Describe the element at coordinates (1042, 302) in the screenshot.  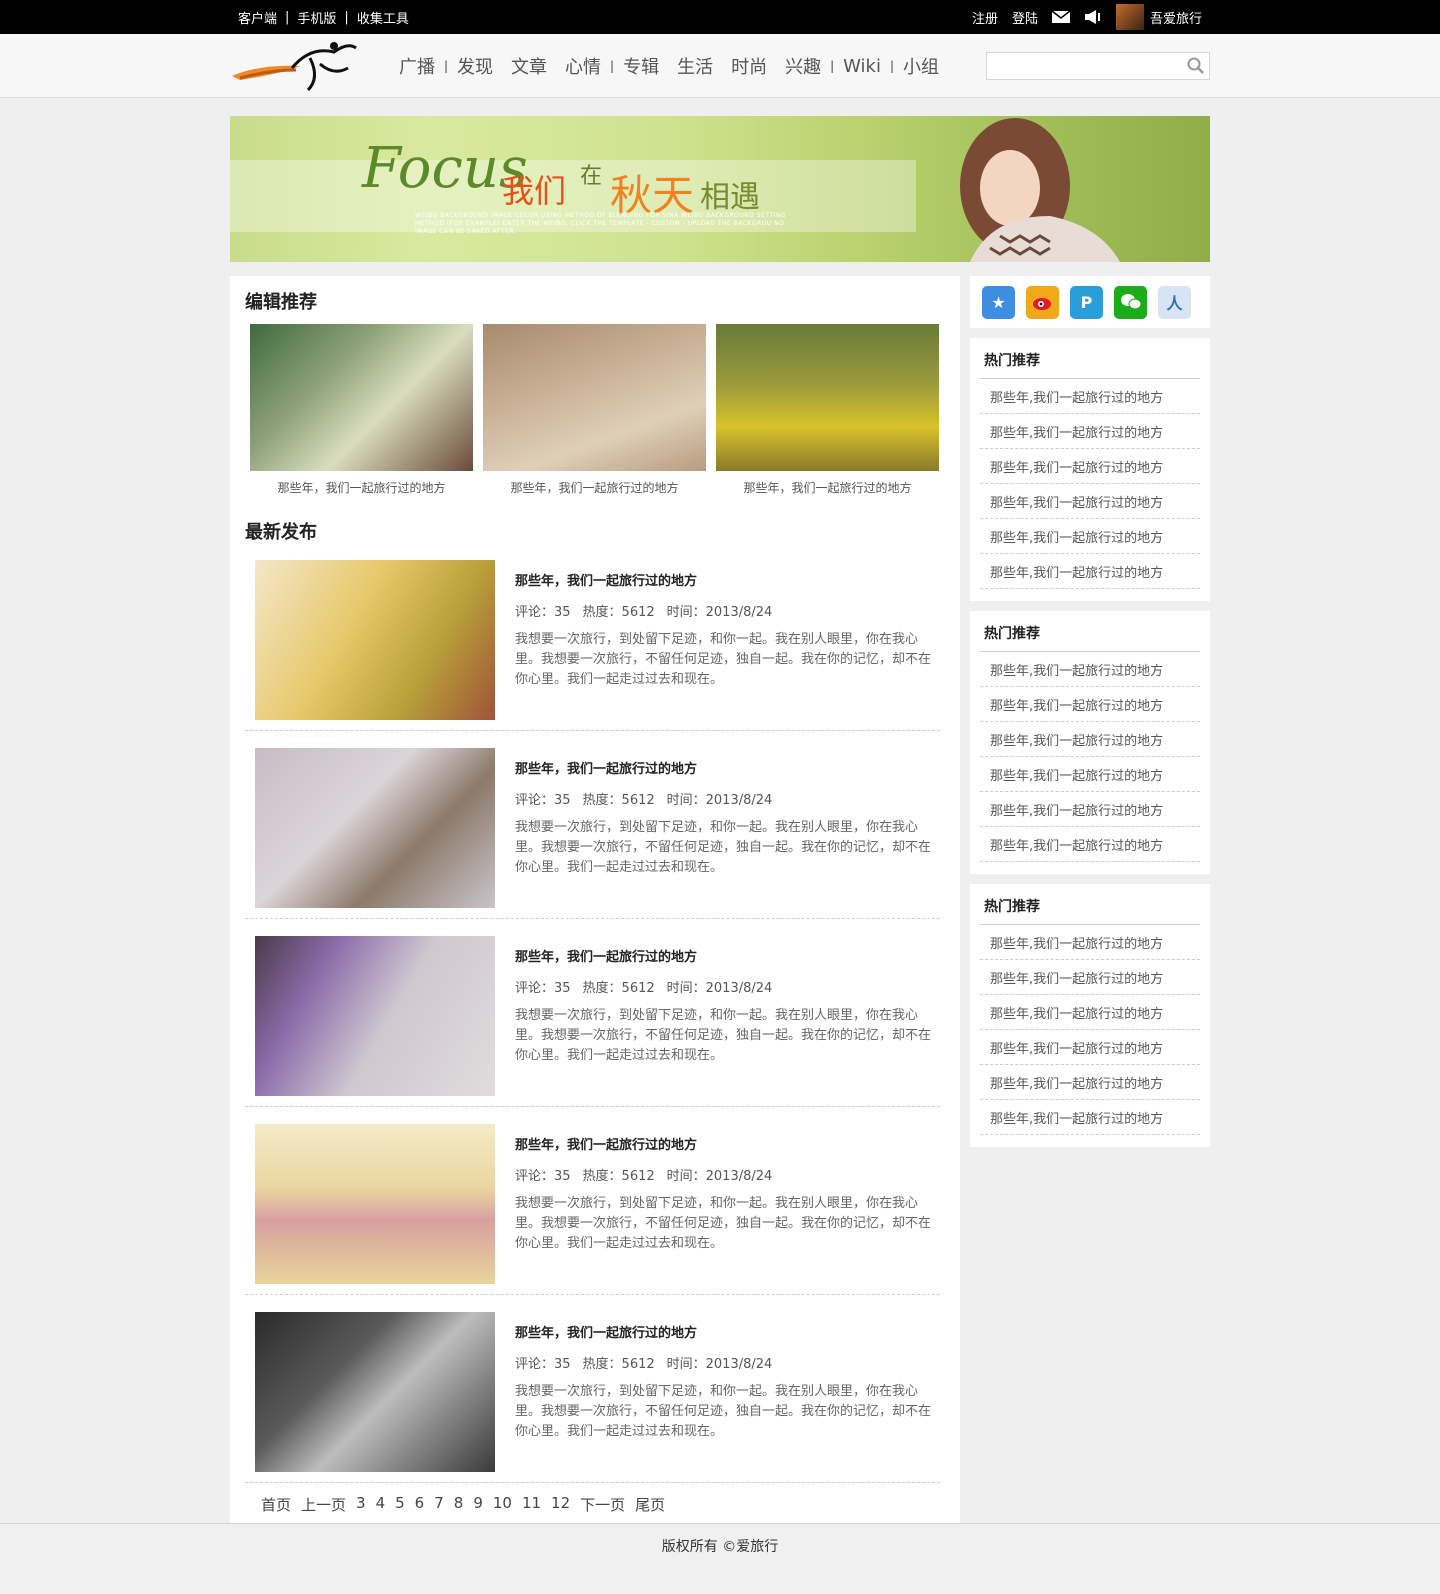
I see `weibo-icon` at that location.